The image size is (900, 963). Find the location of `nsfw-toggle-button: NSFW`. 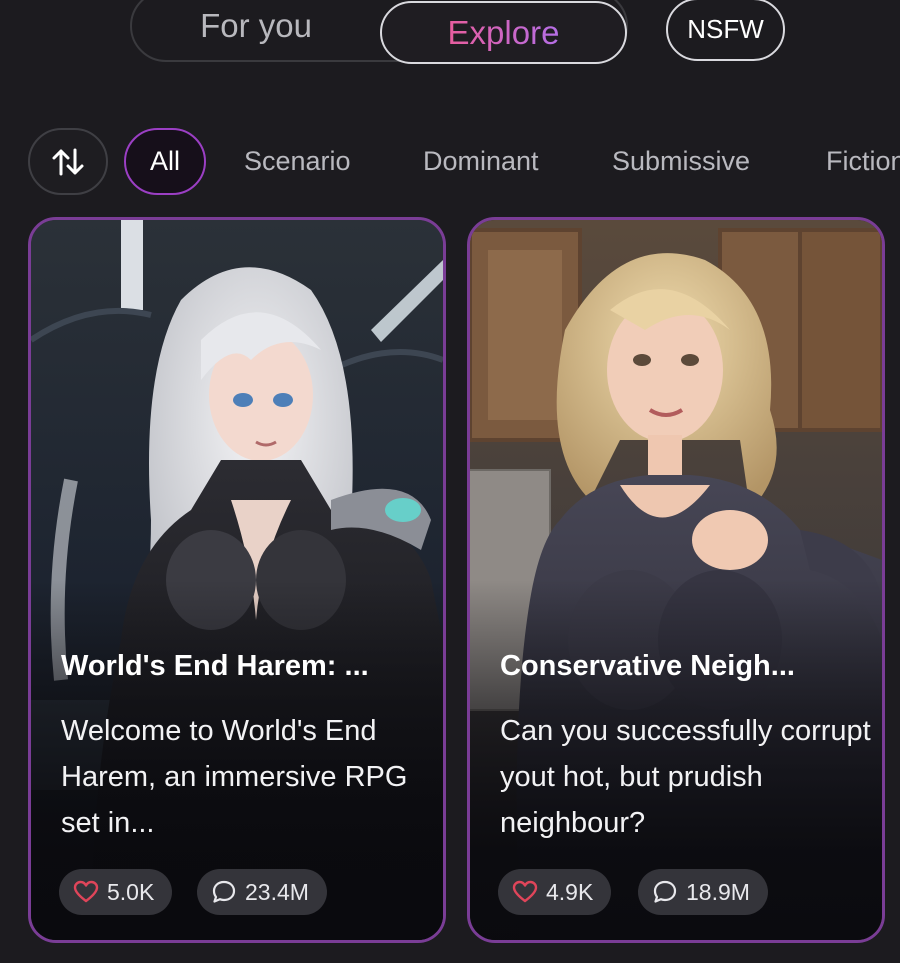

nsfw-toggle-button: NSFW is located at coordinates (725, 30).